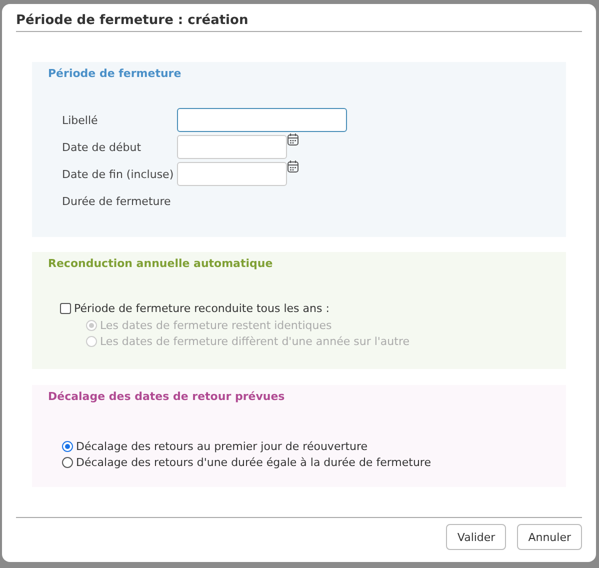 The height and width of the screenshot is (568, 599). Describe the element at coordinates (253, 462) in the screenshot. I see `radio-label: Décalage des retours d'une durée égale à la durée de fermeture` at that location.